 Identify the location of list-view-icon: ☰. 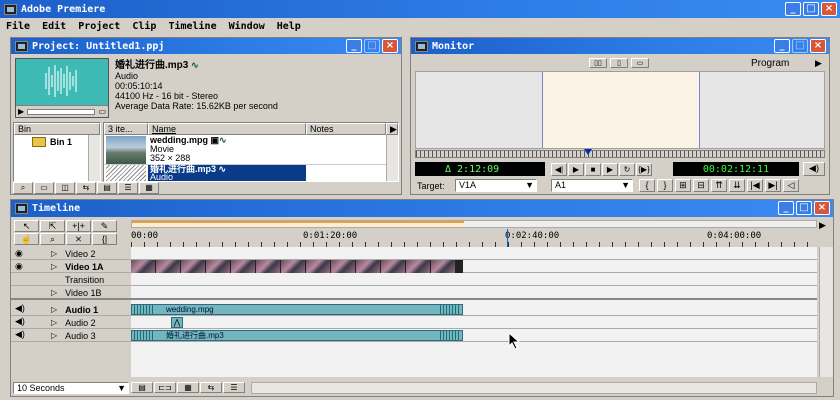
(128, 188).